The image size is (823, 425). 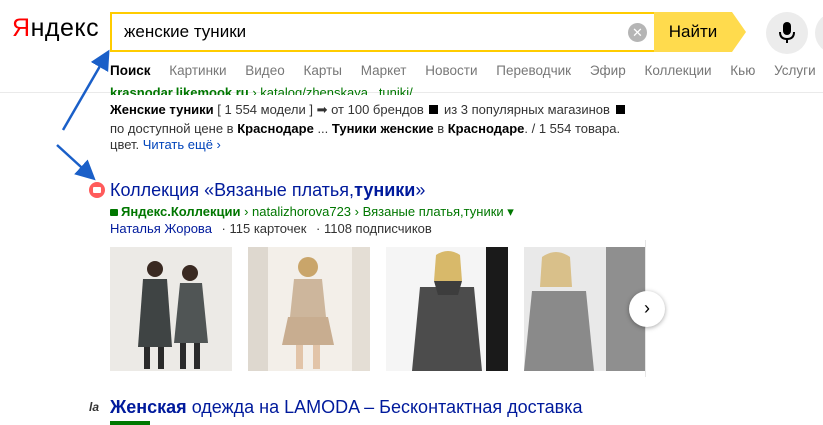 I want to click on arrow-to-result, so click(x=76, y=162).